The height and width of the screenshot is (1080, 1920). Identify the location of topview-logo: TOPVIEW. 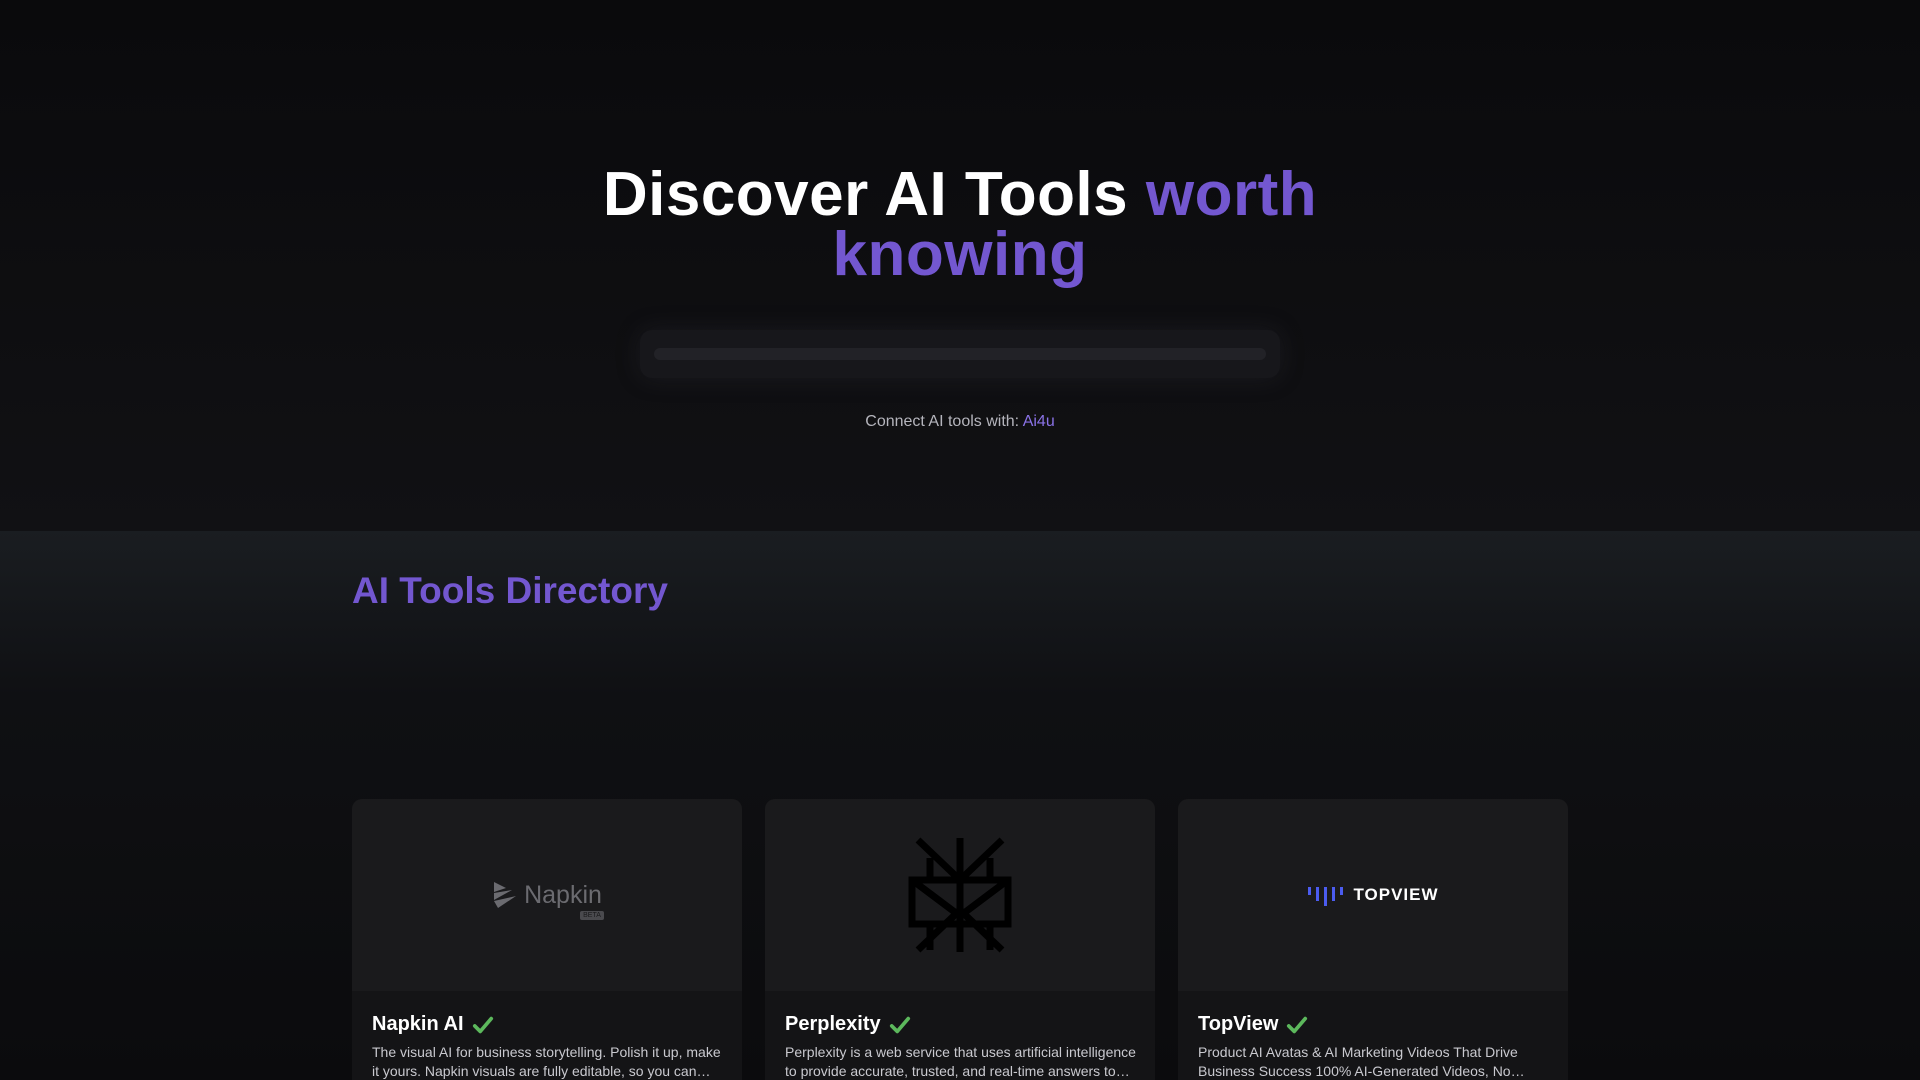
(1372, 895).